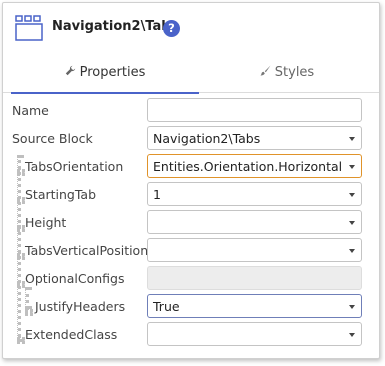  I want to click on tabs-orientation-select: Entities.Orientation.Horizontal, so click(254, 166).